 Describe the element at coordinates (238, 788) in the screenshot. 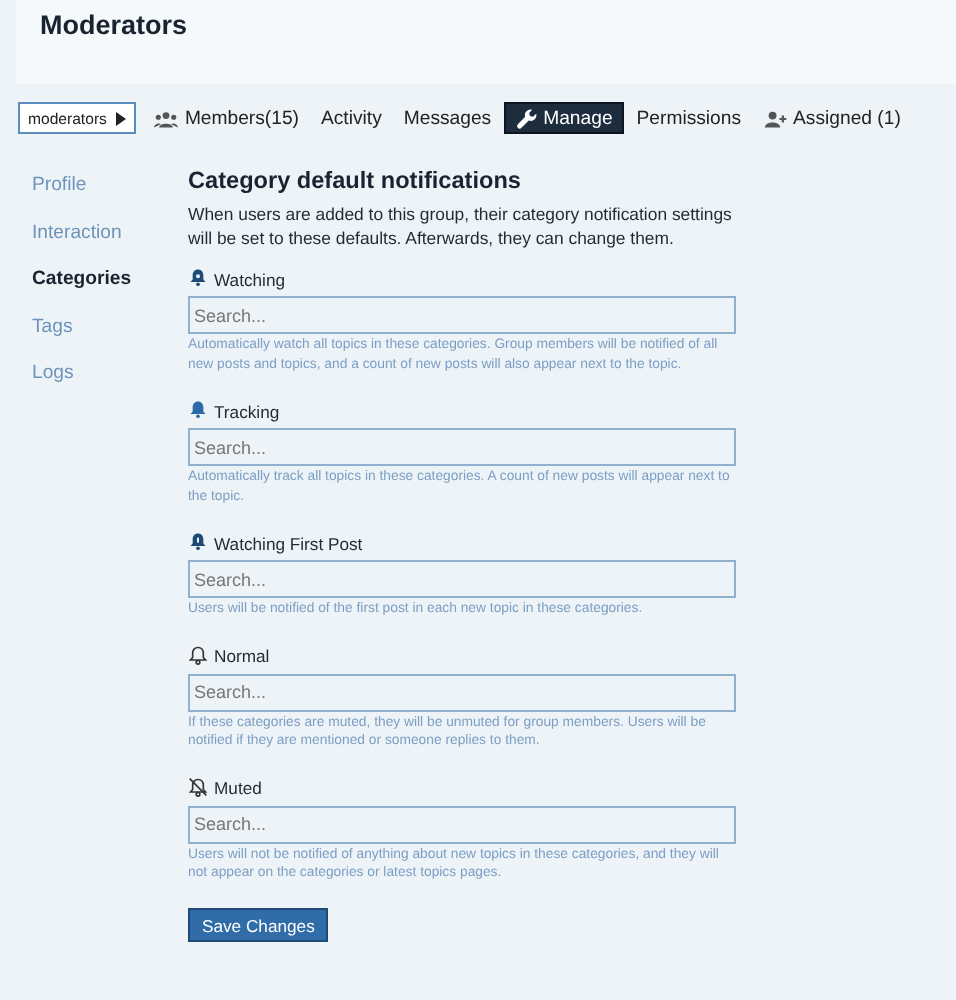

I see `field-label: Muted` at that location.